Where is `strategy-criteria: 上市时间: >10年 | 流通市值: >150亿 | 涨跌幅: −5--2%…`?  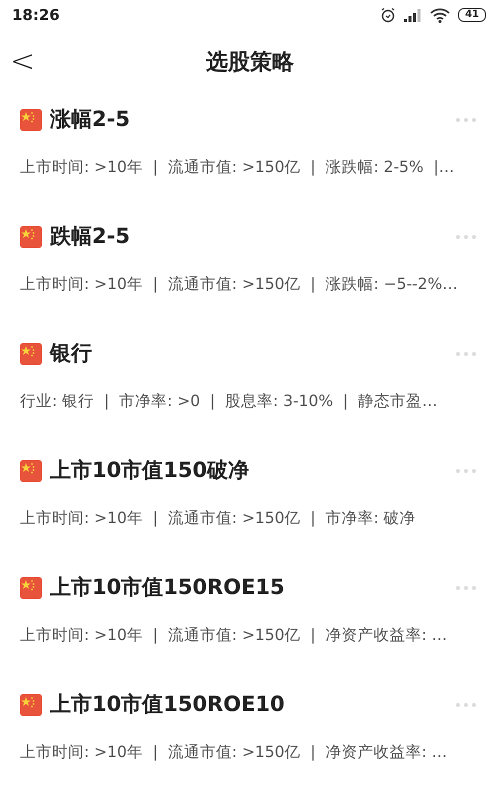 strategy-criteria: 上市时间: >10年 | 流通市值: >150亿 | 涨跌幅: −5--2%… is located at coordinates (239, 283).